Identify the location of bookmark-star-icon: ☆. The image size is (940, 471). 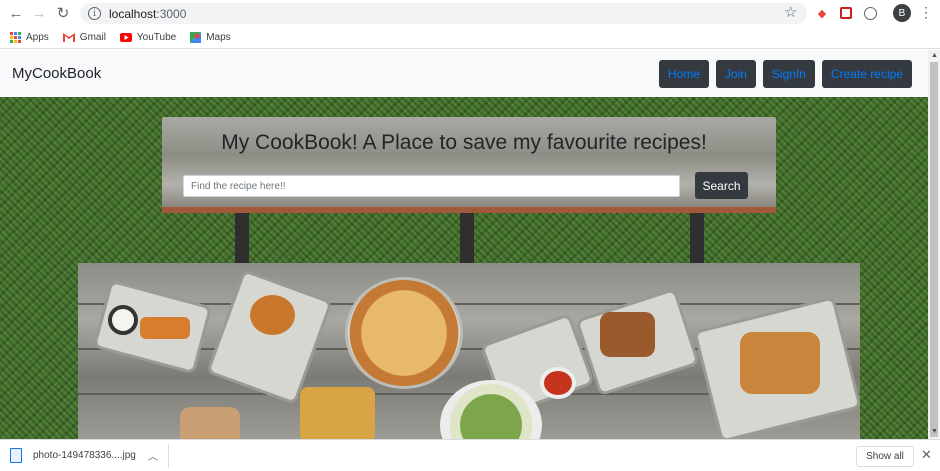
(790, 12).